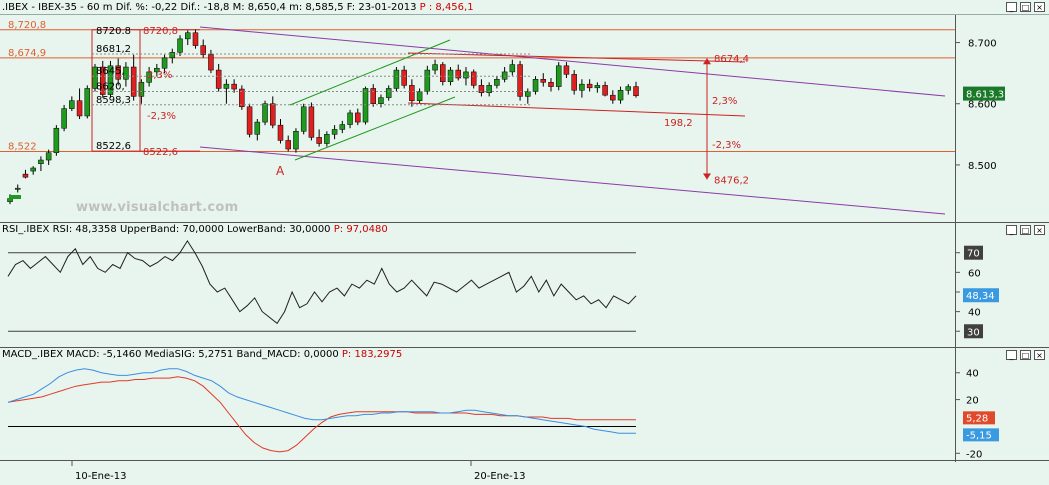 The width and height of the screenshot is (1049, 485). I want to click on level-label: 8,720,8, so click(27, 25).